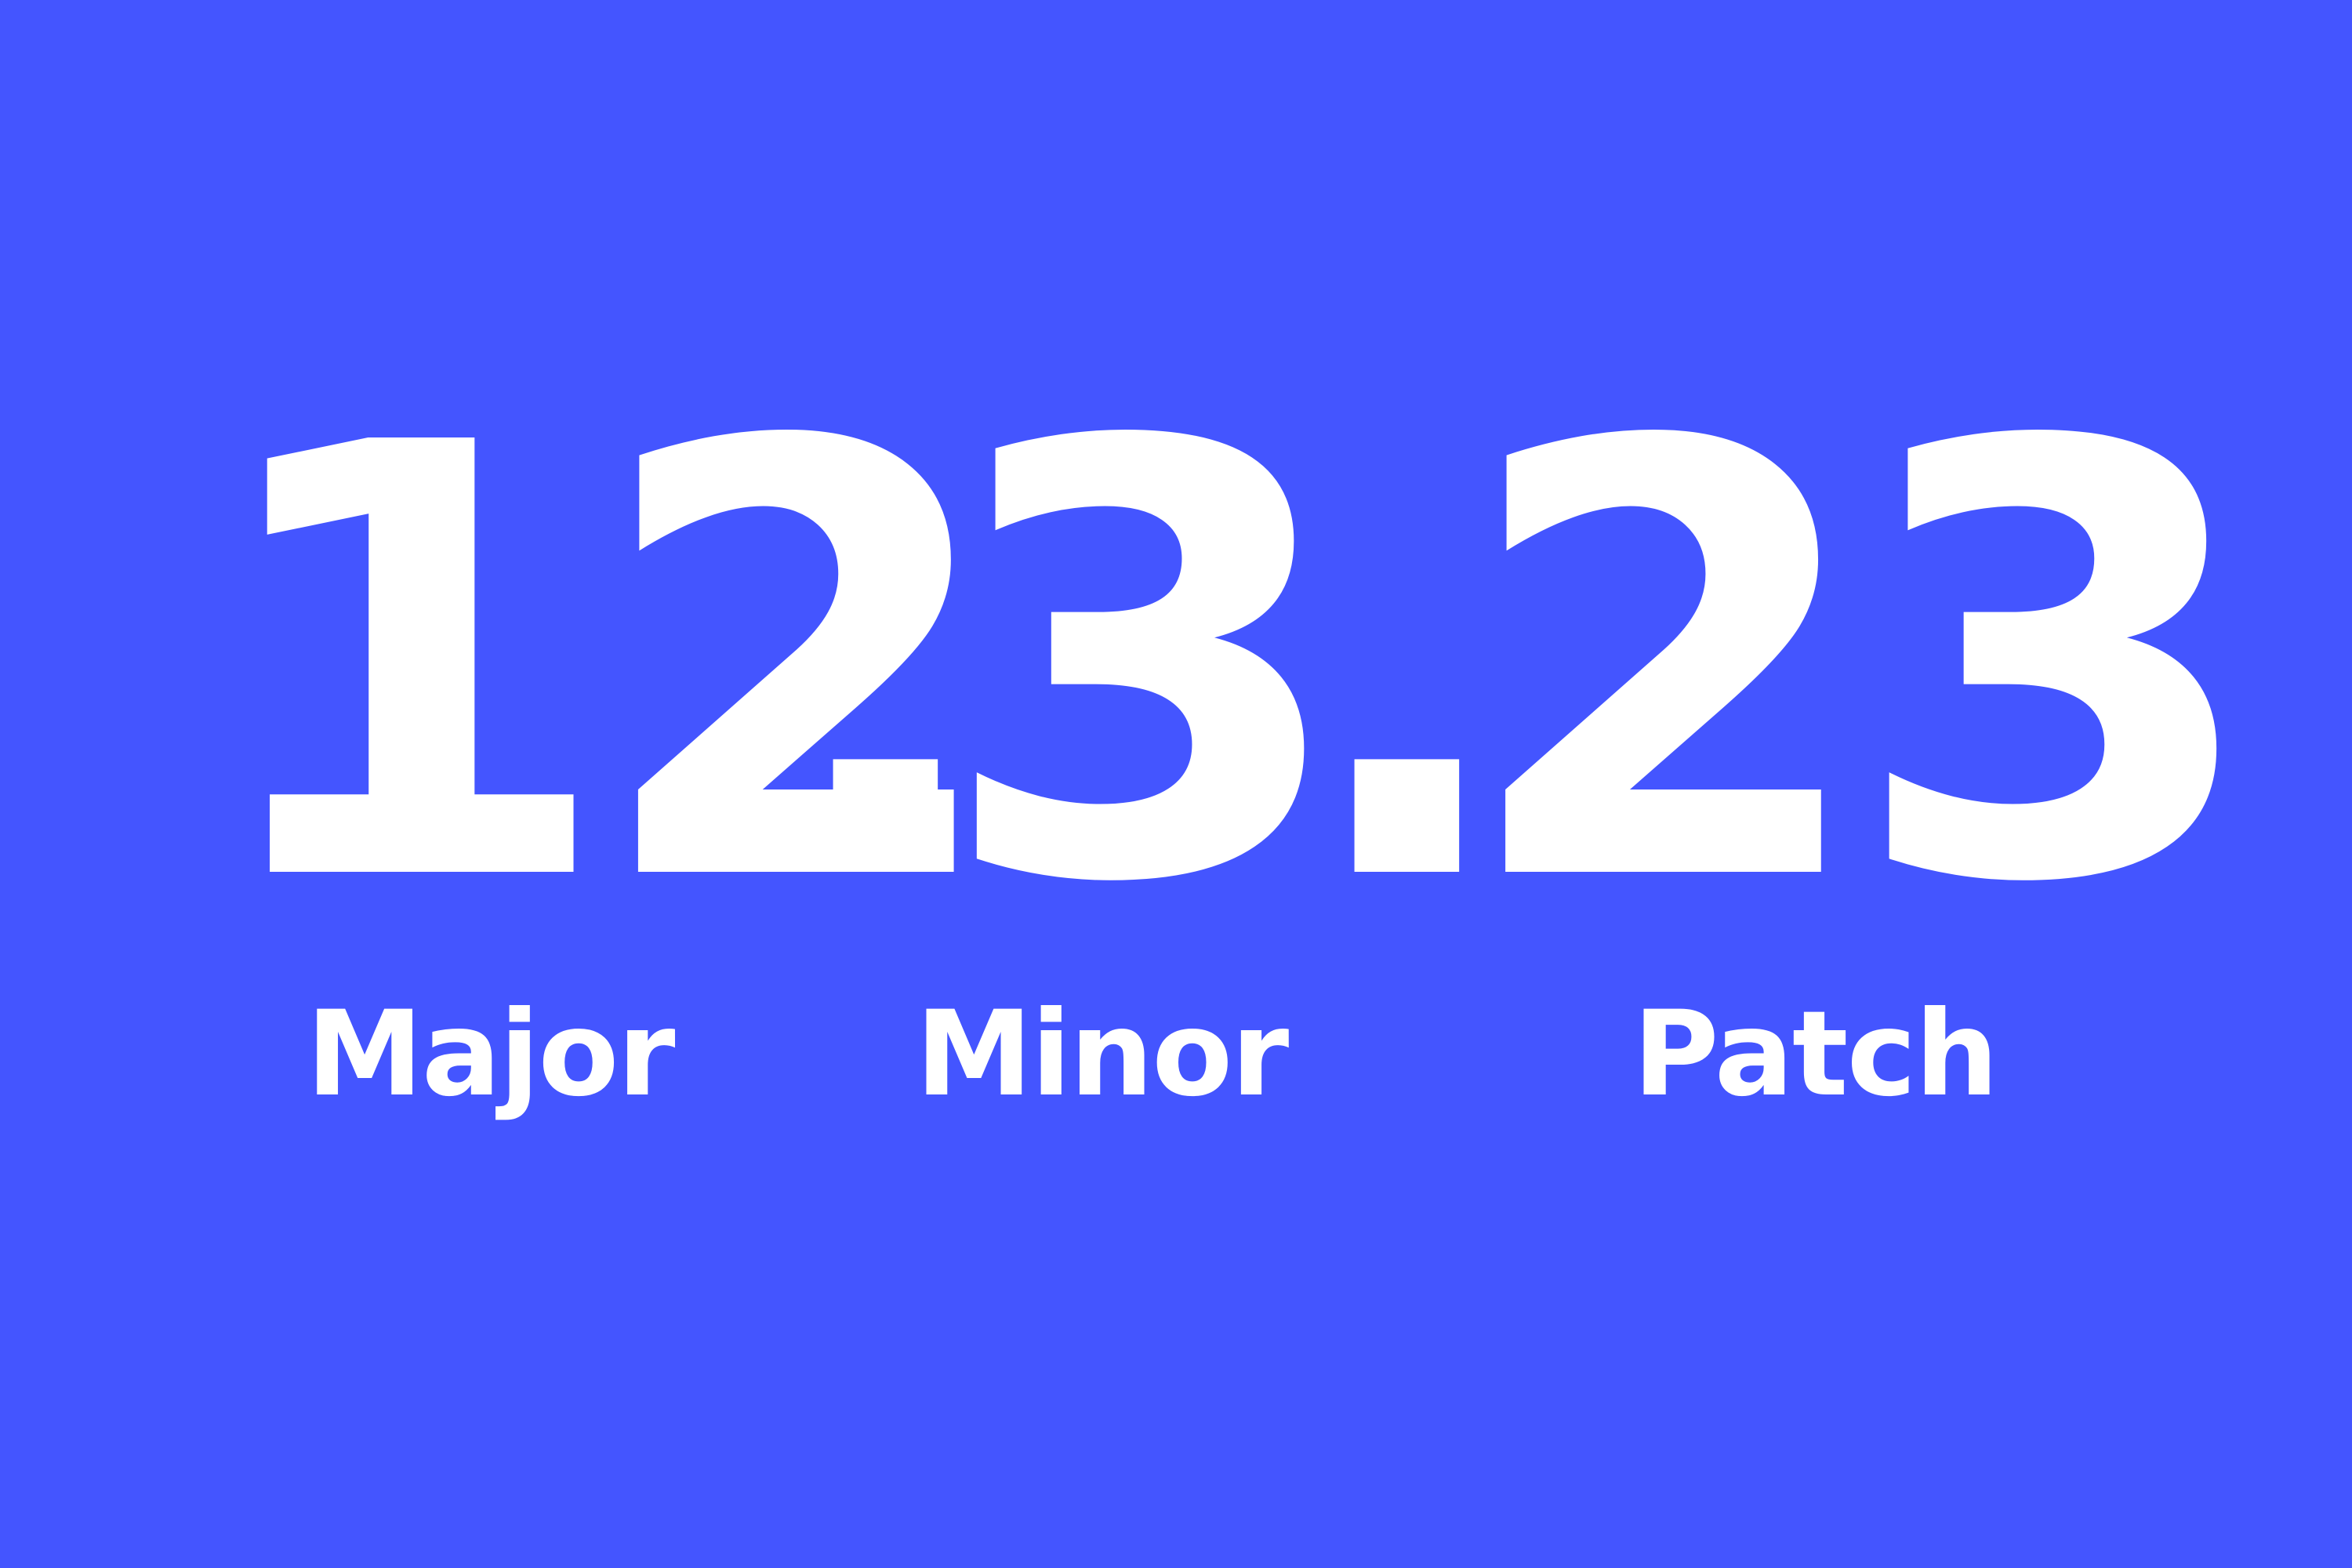 This screenshot has height=1568, width=2352. I want to click on version-labels: Major Minor Patch, so click(1176, 1054).